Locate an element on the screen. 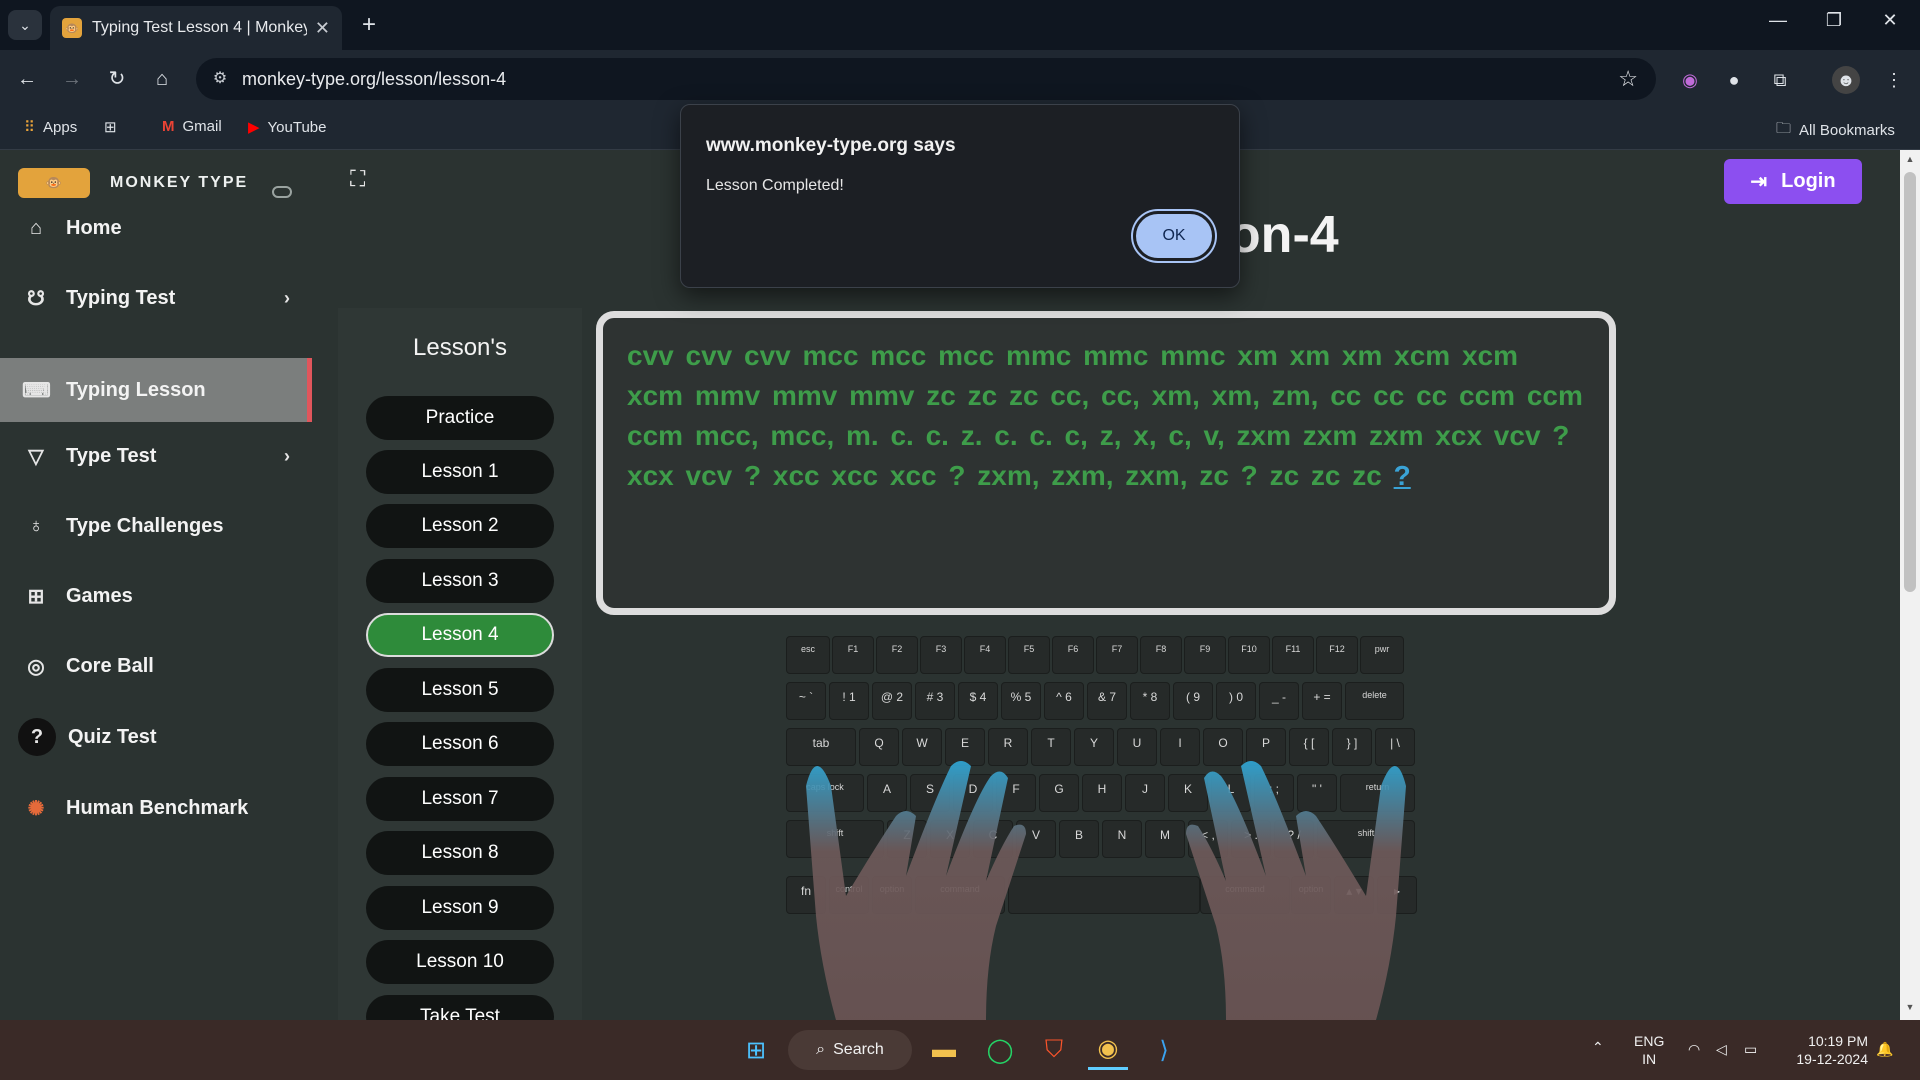 Image resolution: width=1920 pixels, height=1080 pixels. lesson-button: Lesson 3 is located at coordinates (460, 581).